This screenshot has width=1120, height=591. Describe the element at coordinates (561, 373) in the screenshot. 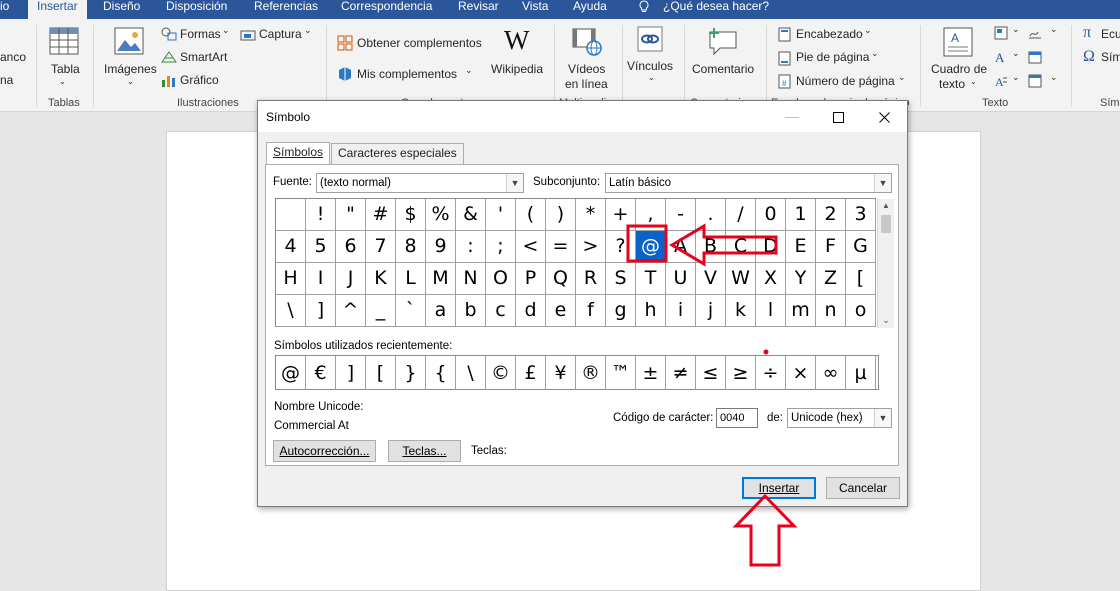

I see `recent-symbol-cell: ¥` at that location.